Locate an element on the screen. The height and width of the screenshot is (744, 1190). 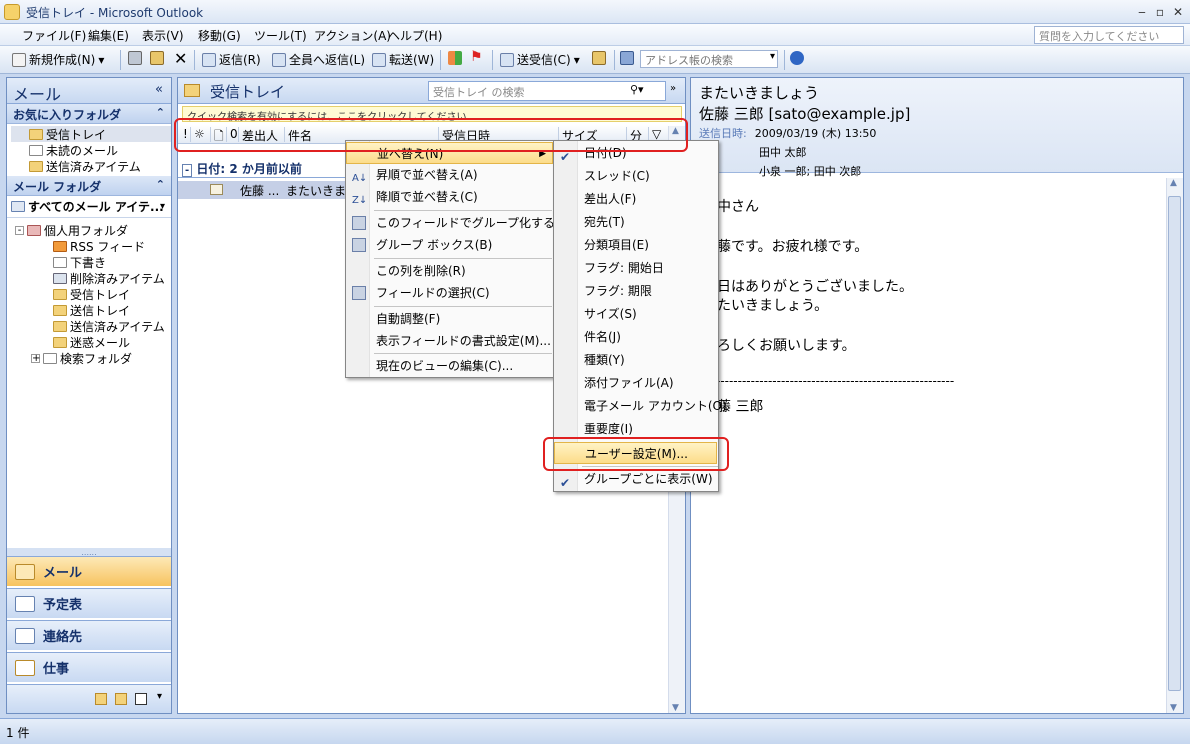
sort-by-flag-due: フラグ: 期限 is located at coordinates (603, 291).